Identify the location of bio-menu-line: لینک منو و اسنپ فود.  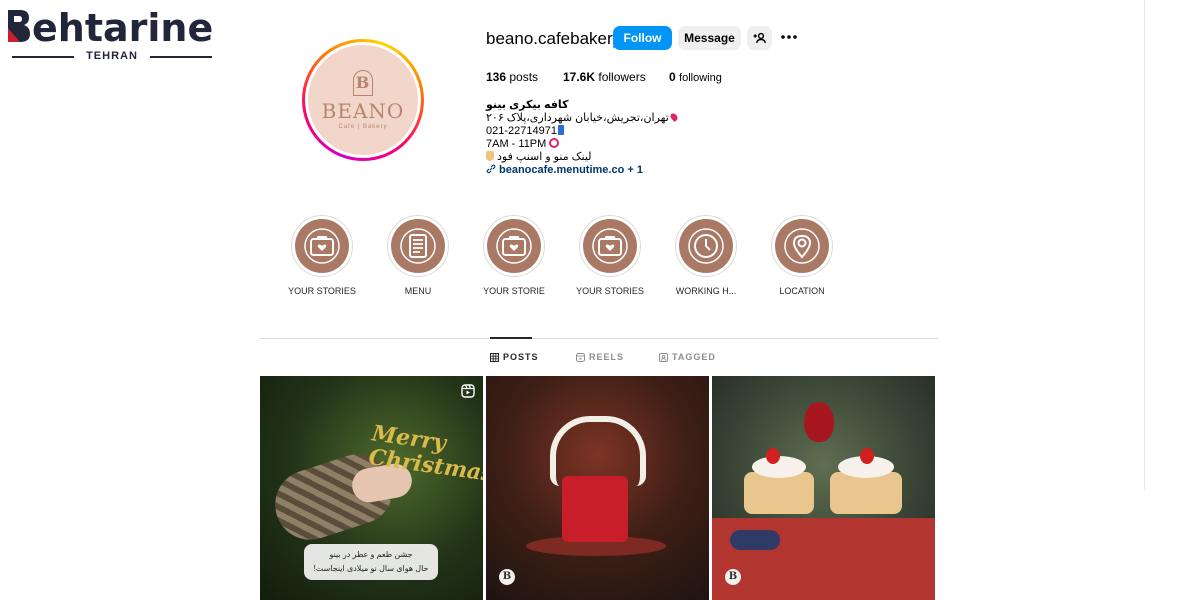
(539, 157).